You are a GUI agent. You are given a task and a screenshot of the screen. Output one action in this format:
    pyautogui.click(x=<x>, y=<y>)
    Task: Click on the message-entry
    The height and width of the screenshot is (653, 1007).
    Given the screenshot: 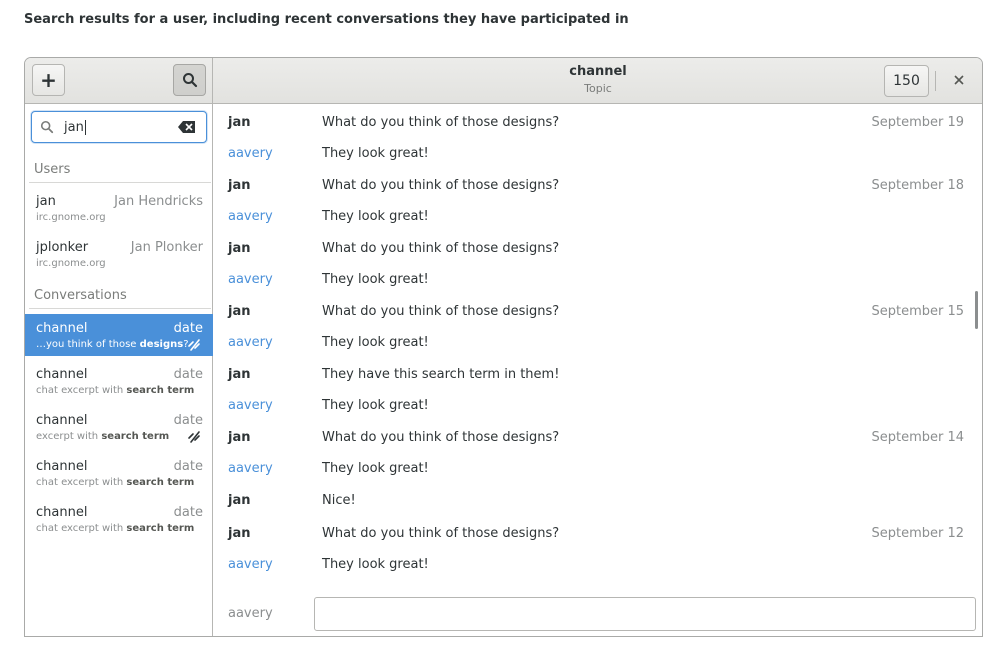 What is the action you would take?
    pyautogui.click(x=645, y=614)
    